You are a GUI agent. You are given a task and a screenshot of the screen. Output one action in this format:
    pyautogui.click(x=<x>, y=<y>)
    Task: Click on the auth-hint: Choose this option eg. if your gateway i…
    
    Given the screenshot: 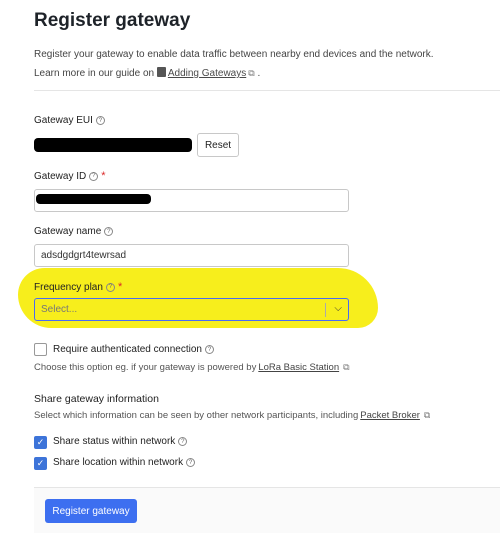 What is the action you would take?
    pyautogui.click(x=192, y=367)
    